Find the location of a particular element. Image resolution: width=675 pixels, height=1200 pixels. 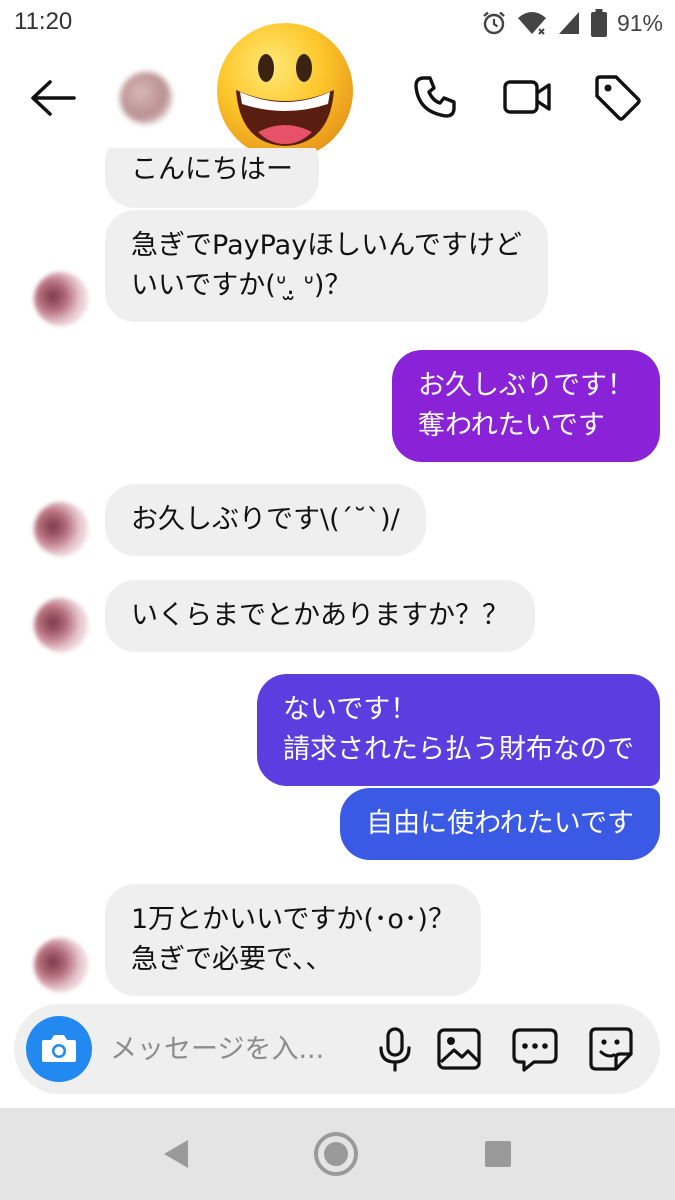

video-camera-icon is located at coordinates (527, 97).